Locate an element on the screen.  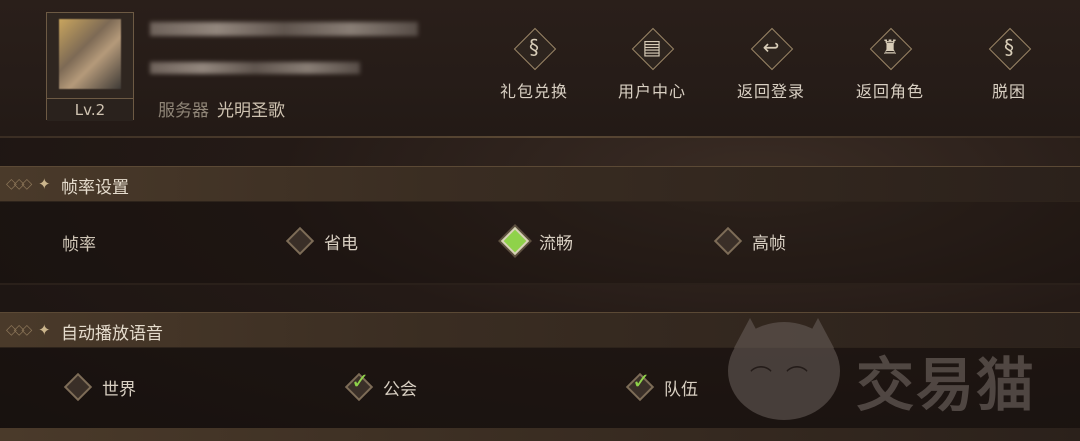
return-arrow-icon: ↩ is located at coordinates (772, 49).